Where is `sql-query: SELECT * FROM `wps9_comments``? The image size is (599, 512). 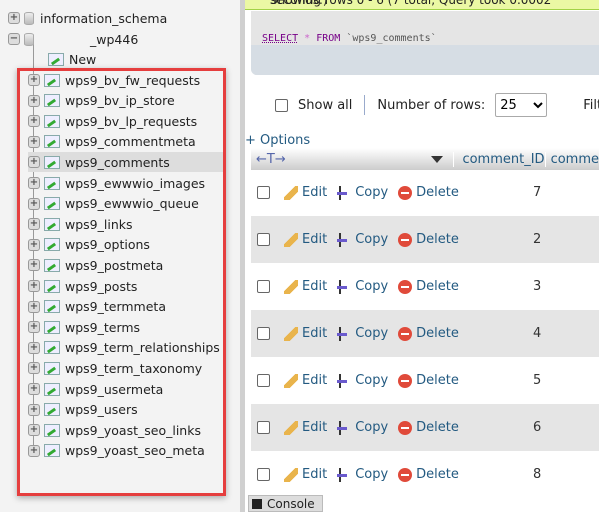
sql-query: SELECT * FROM `wps9_comments` is located at coordinates (349, 38).